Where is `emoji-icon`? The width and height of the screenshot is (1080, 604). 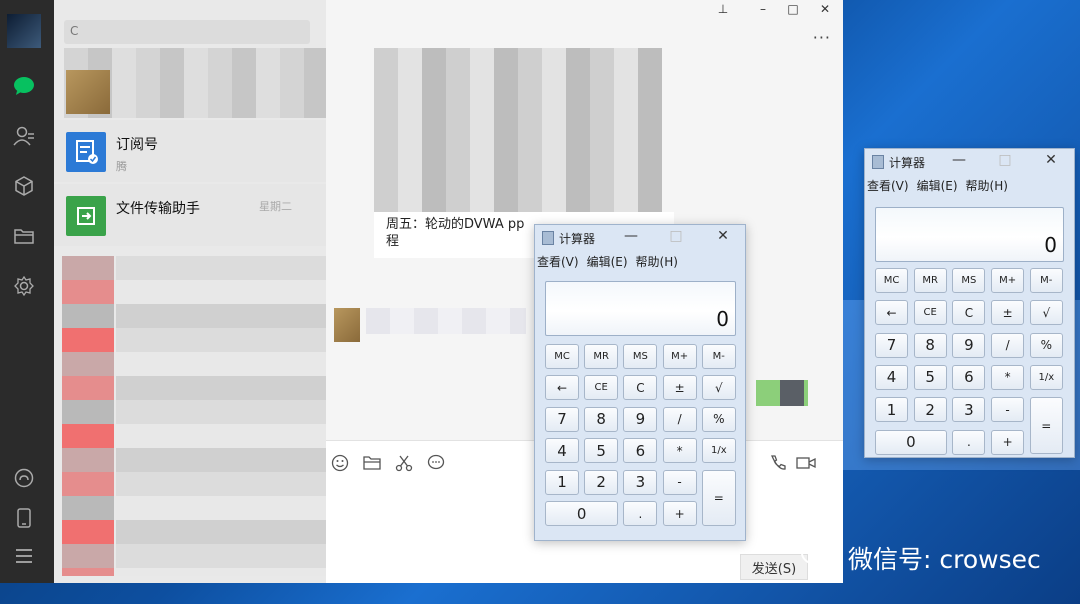 emoji-icon is located at coordinates (340, 463).